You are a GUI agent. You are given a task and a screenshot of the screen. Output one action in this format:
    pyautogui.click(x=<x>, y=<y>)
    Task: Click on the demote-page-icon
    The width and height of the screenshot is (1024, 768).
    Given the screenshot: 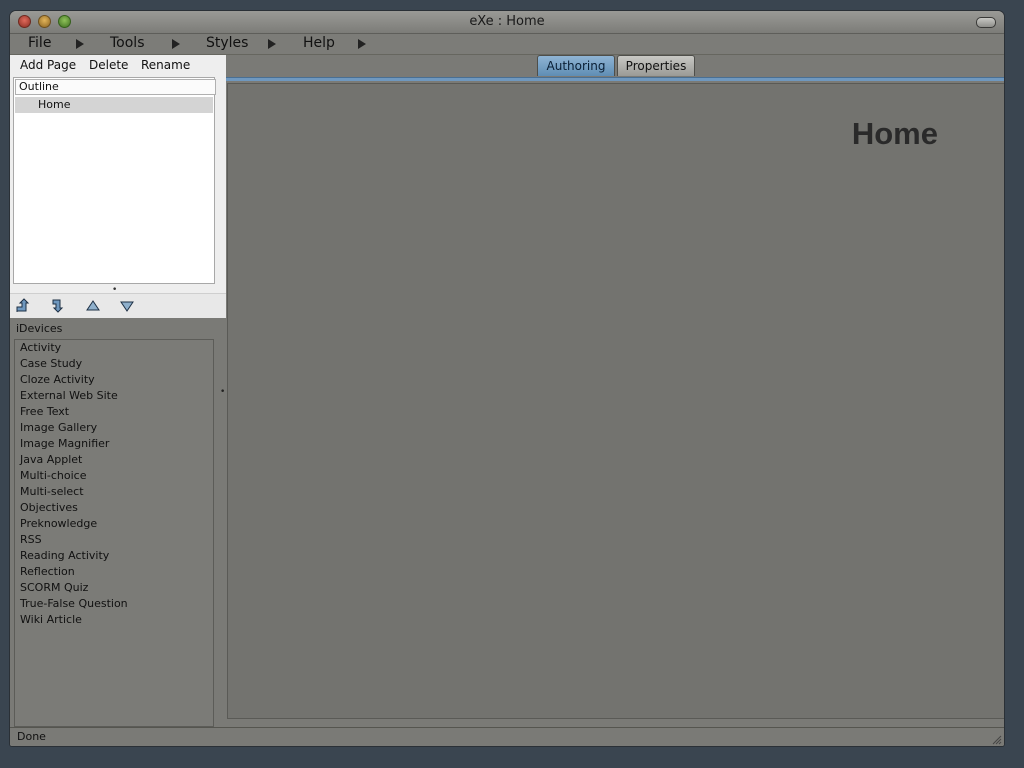 What is the action you would take?
    pyautogui.click(x=59, y=306)
    